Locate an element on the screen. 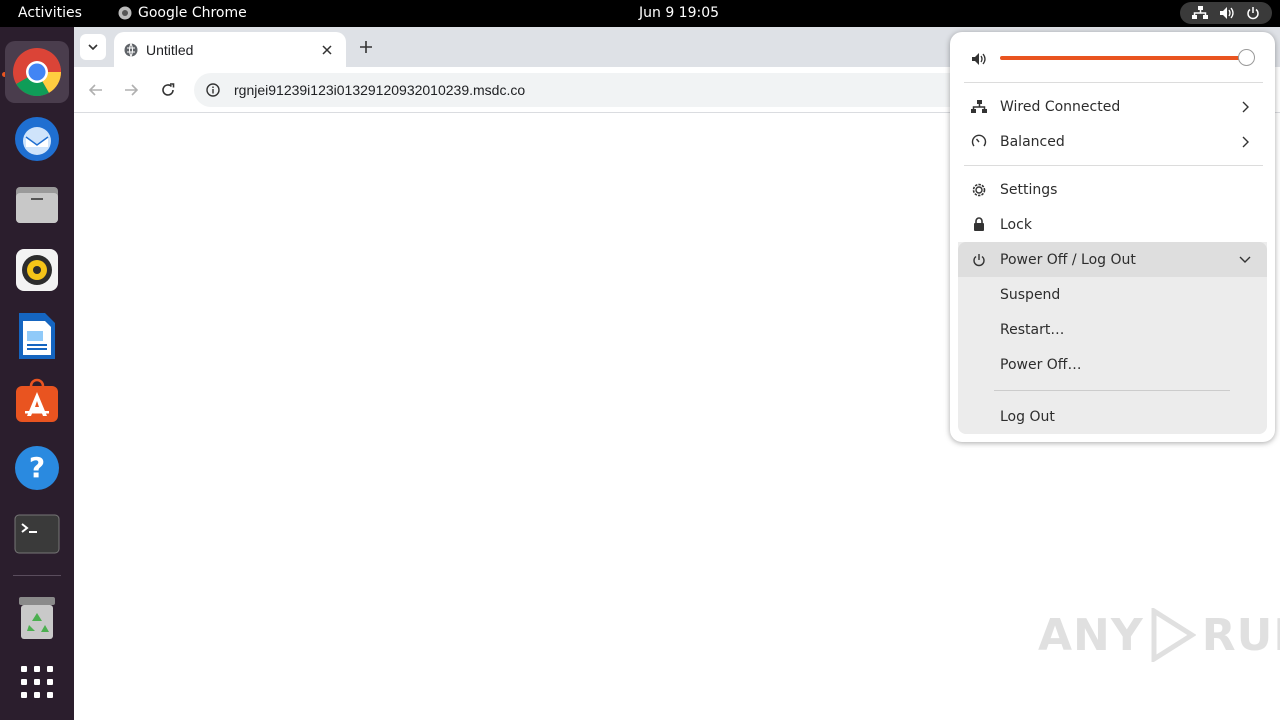  help-icon: ? is located at coordinates (37, 468).